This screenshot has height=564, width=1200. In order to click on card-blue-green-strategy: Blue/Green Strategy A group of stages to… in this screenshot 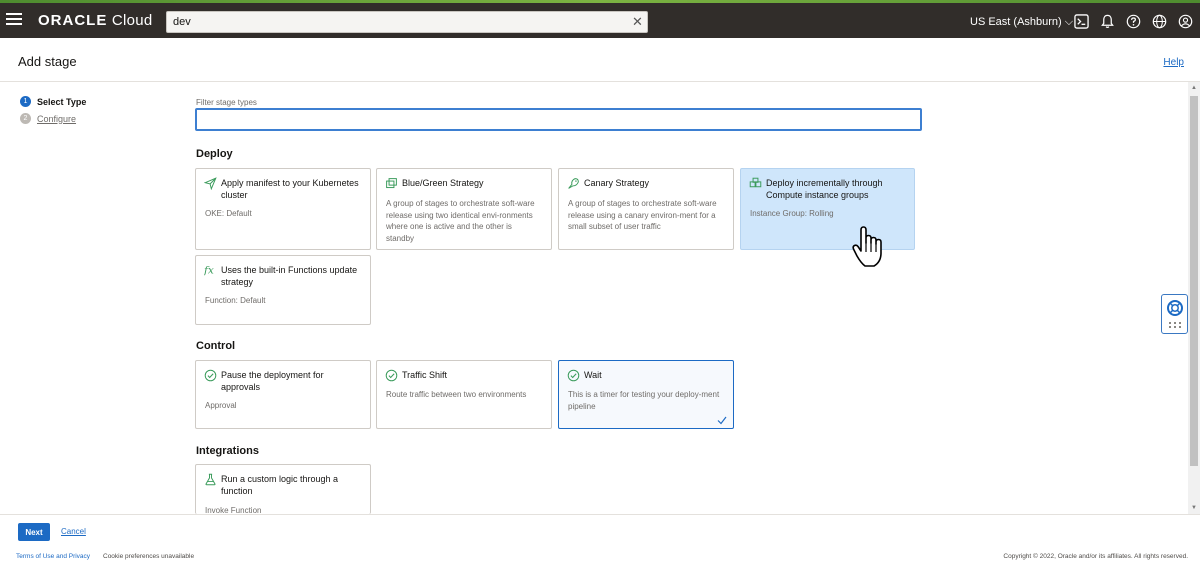, I will do `click(464, 209)`.